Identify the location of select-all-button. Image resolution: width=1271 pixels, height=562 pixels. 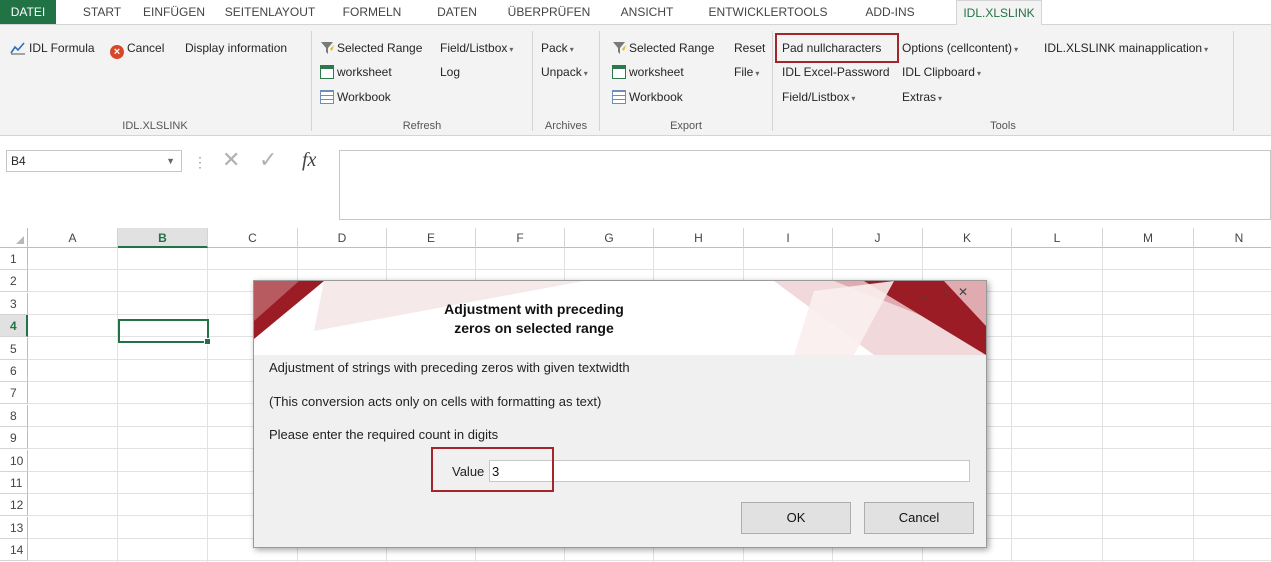
(14, 238).